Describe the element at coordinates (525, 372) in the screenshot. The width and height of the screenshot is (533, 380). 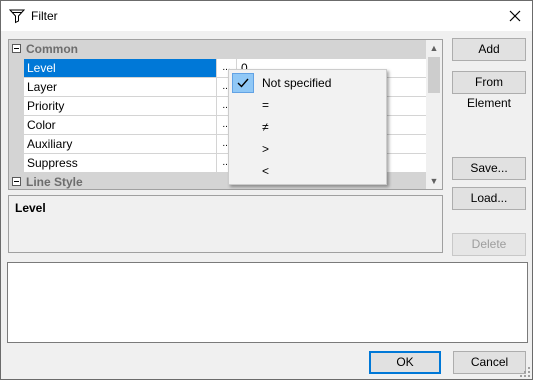
I see `resize-grip-icon` at that location.